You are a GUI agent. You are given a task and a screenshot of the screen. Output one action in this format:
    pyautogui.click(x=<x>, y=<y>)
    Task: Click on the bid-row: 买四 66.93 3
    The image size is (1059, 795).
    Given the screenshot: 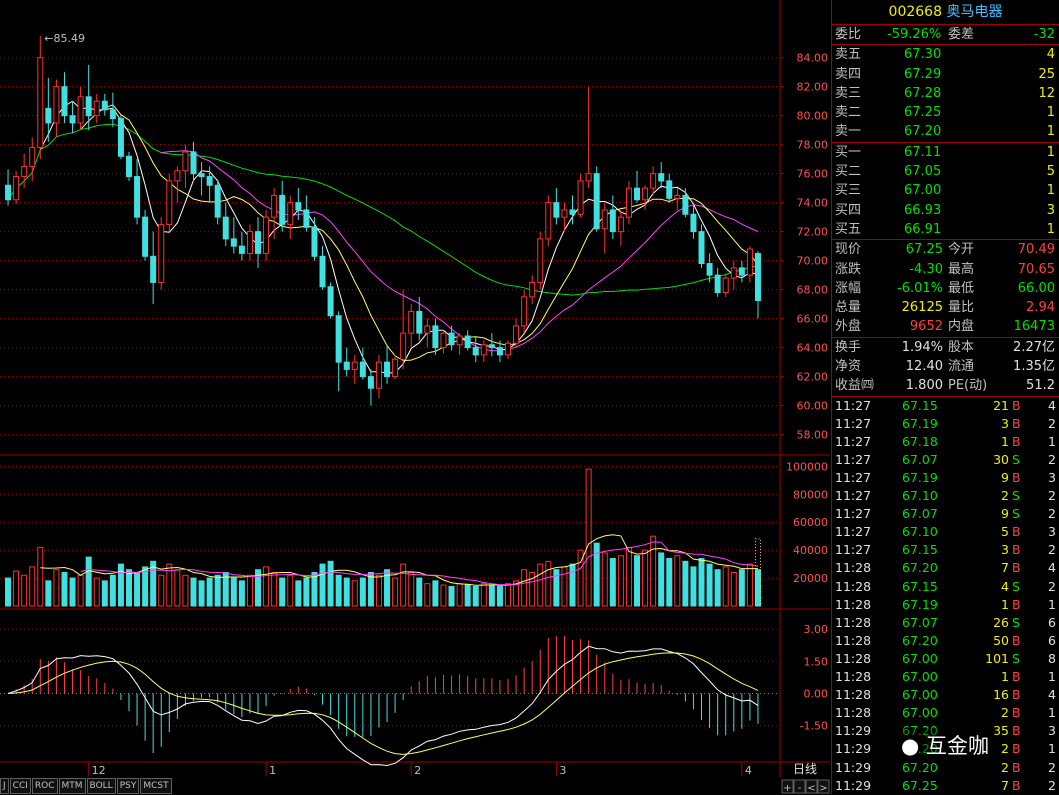 What is the action you would take?
    pyautogui.click(x=945, y=210)
    